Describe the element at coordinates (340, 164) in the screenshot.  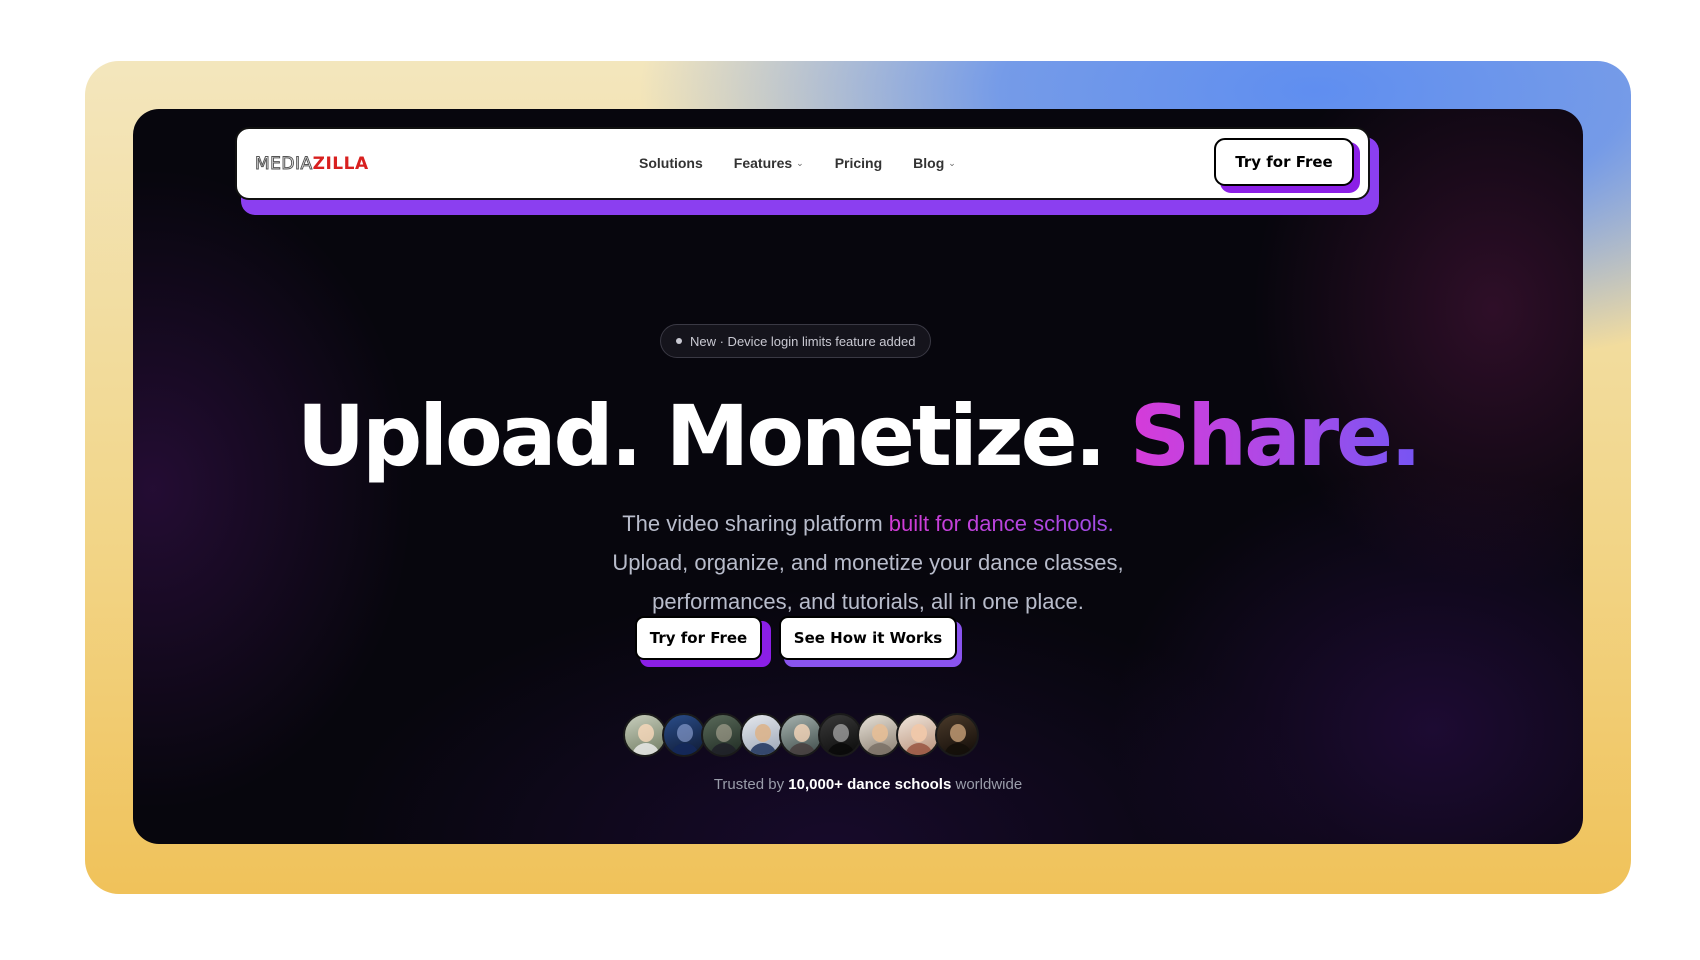
I see `logo-part-zilla: ZILLA` at that location.